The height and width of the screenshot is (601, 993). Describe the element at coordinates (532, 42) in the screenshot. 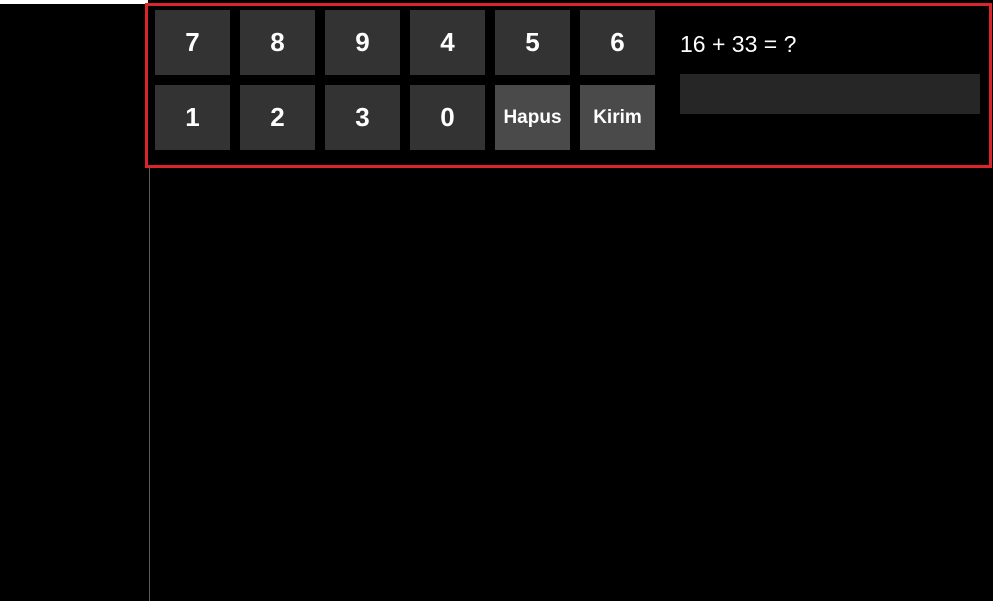

I see `key-5: 5` at that location.